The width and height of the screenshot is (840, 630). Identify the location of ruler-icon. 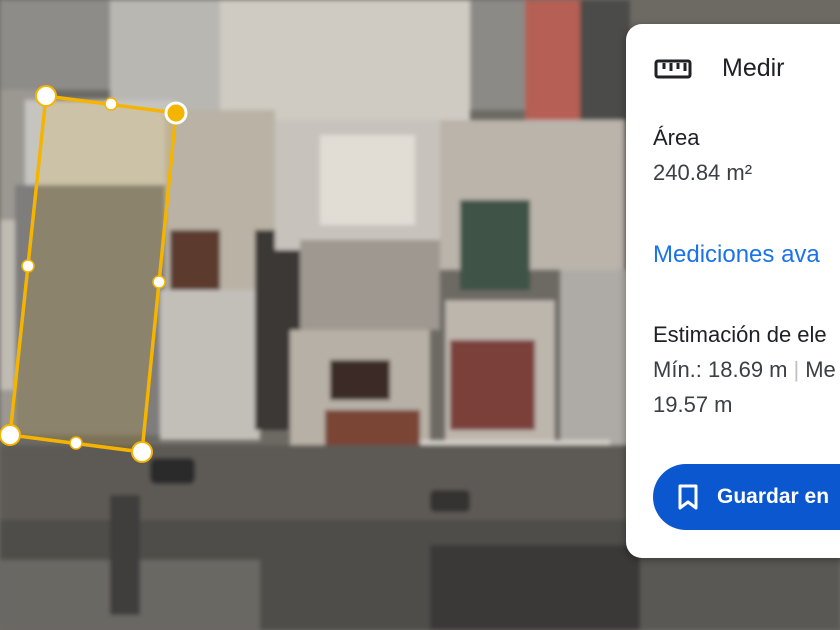
(673, 69).